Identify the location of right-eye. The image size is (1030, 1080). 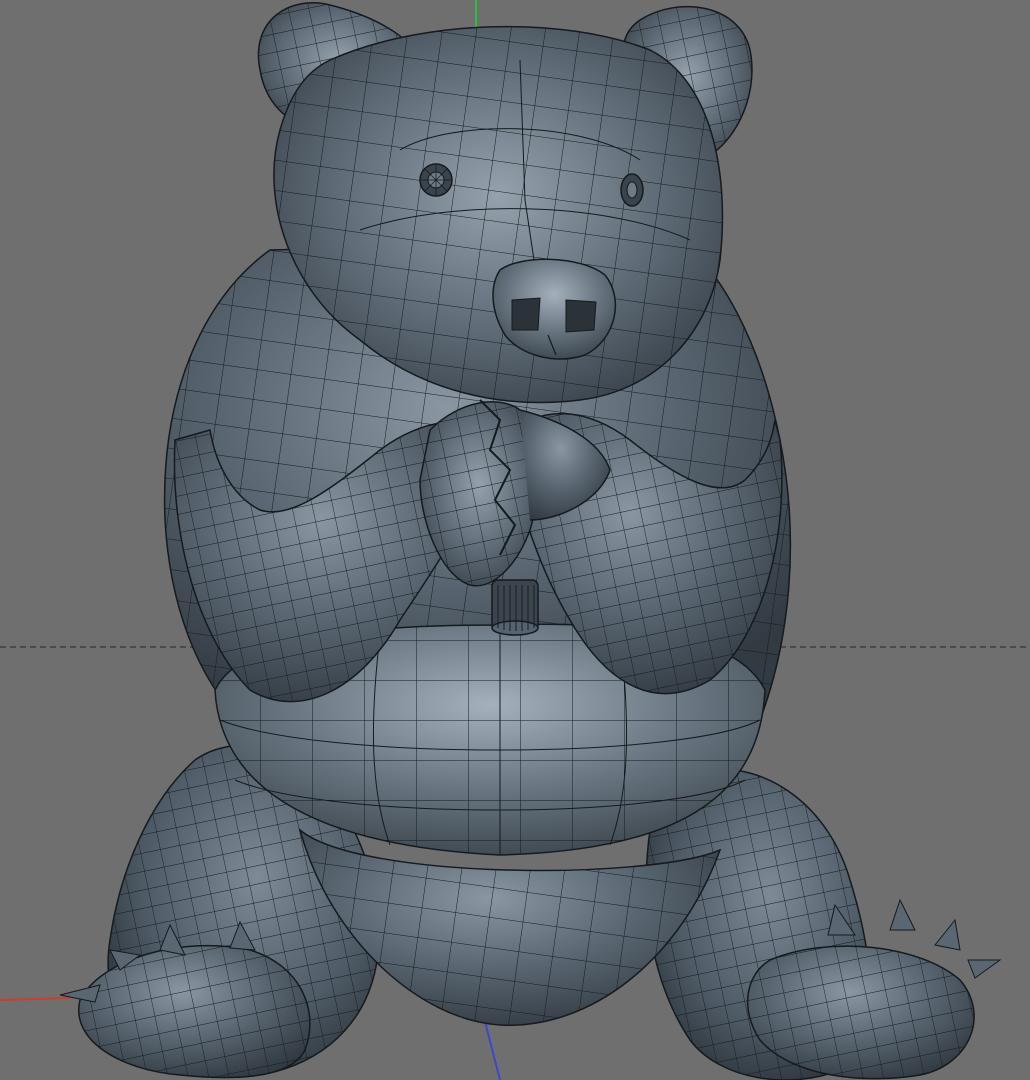
(632, 190).